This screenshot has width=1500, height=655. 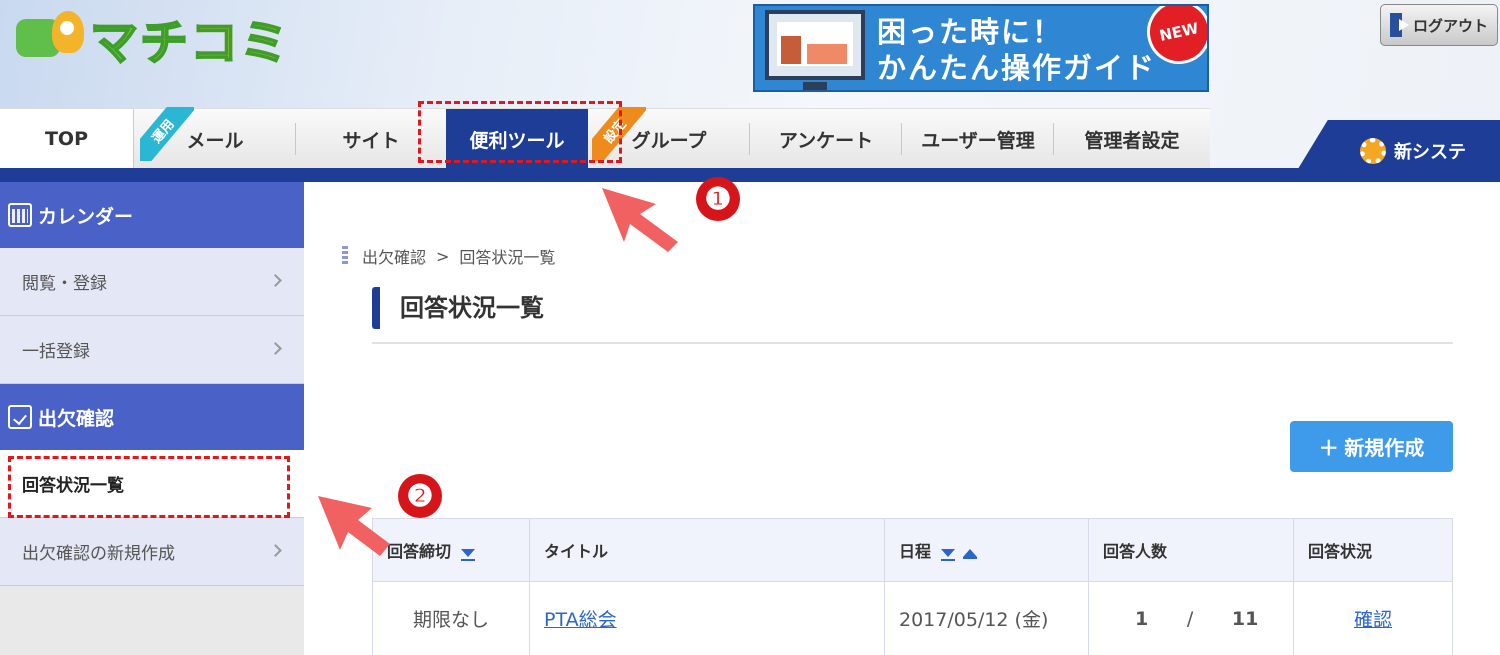 I want to click on highlight-box-tools, so click(x=520, y=132).